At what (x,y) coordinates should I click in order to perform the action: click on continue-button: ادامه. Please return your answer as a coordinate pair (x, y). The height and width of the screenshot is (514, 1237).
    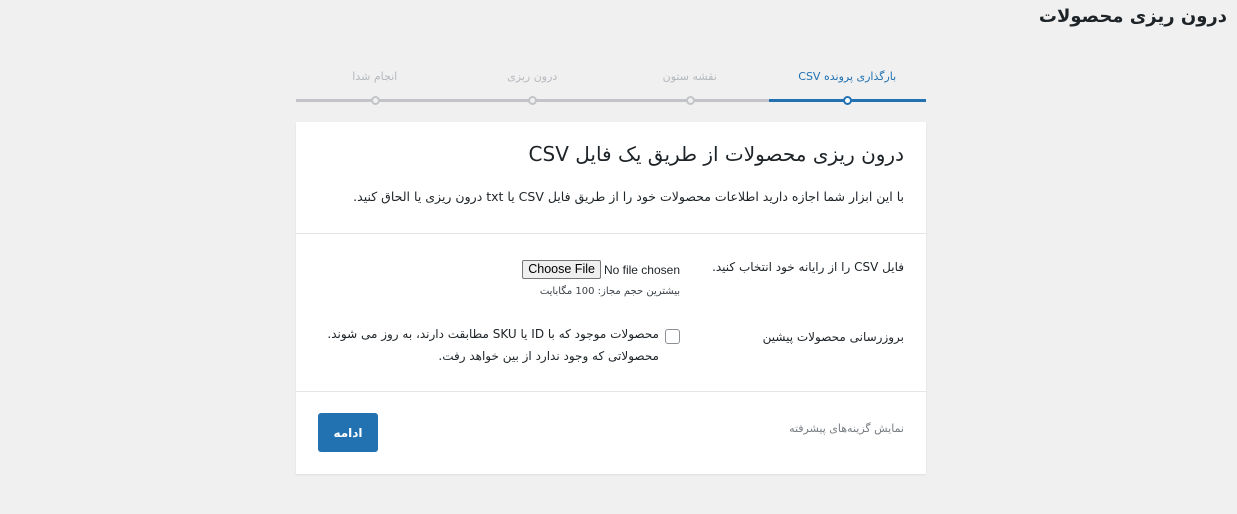
    Looking at the image, I should click on (348, 432).